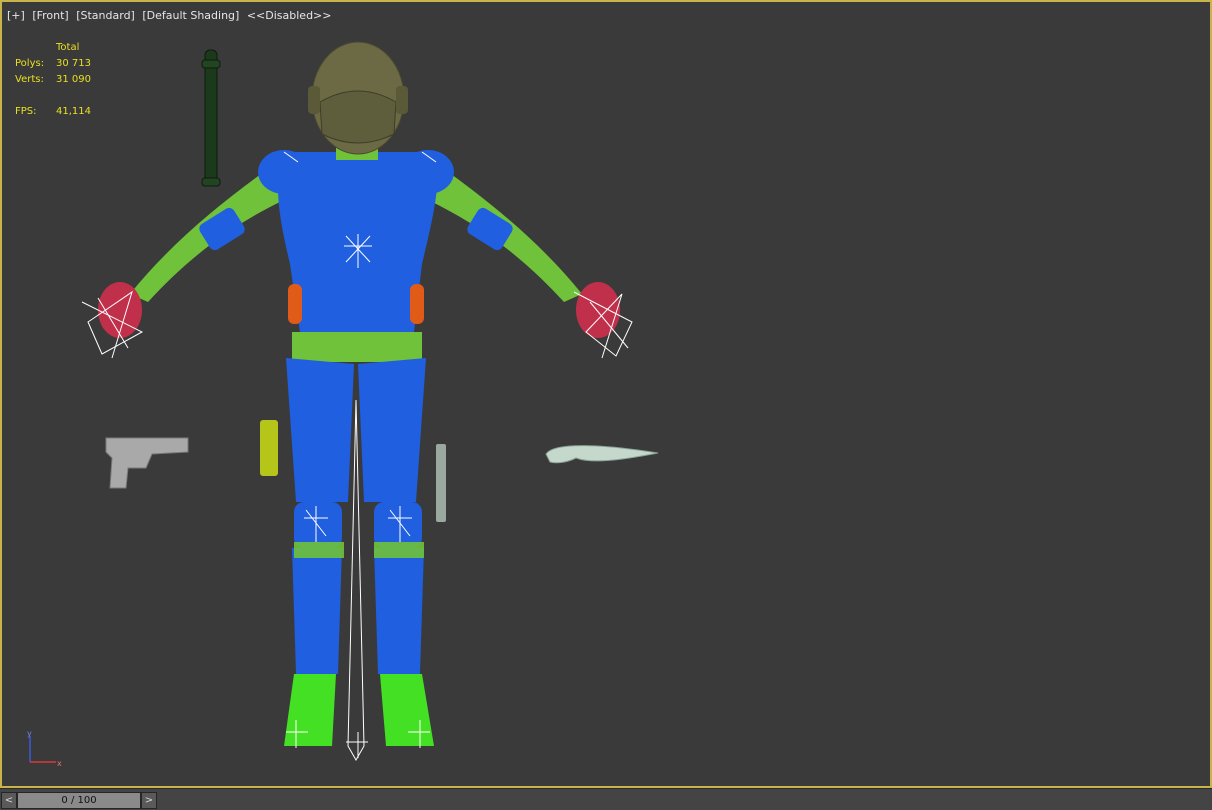 The width and height of the screenshot is (1212, 810). I want to click on stats-fps-label: FPS:, so click(26, 111).